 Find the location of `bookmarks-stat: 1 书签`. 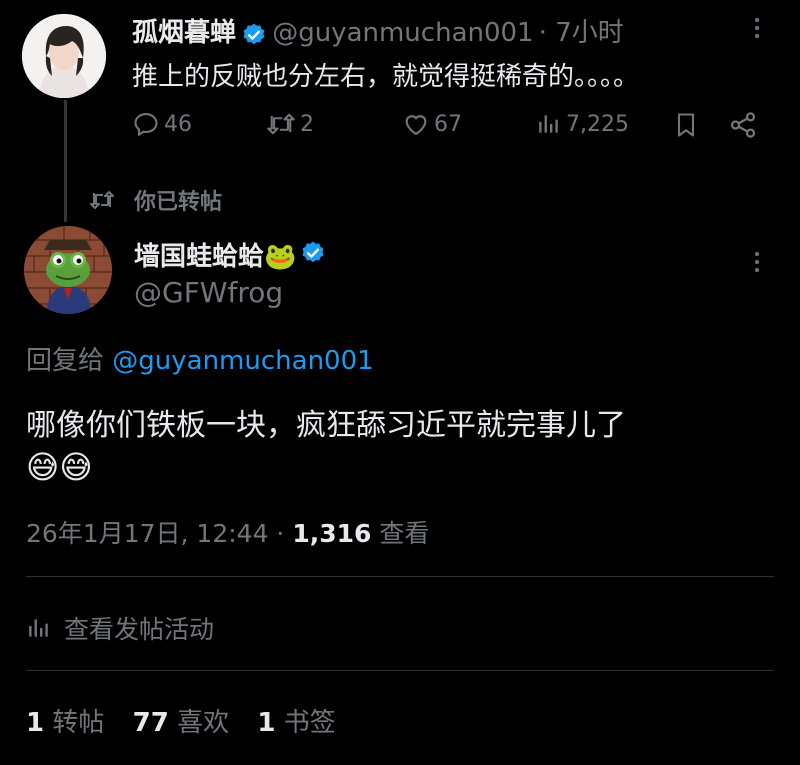

bookmarks-stat: 1 书签 is located at coordinates (296, 723).